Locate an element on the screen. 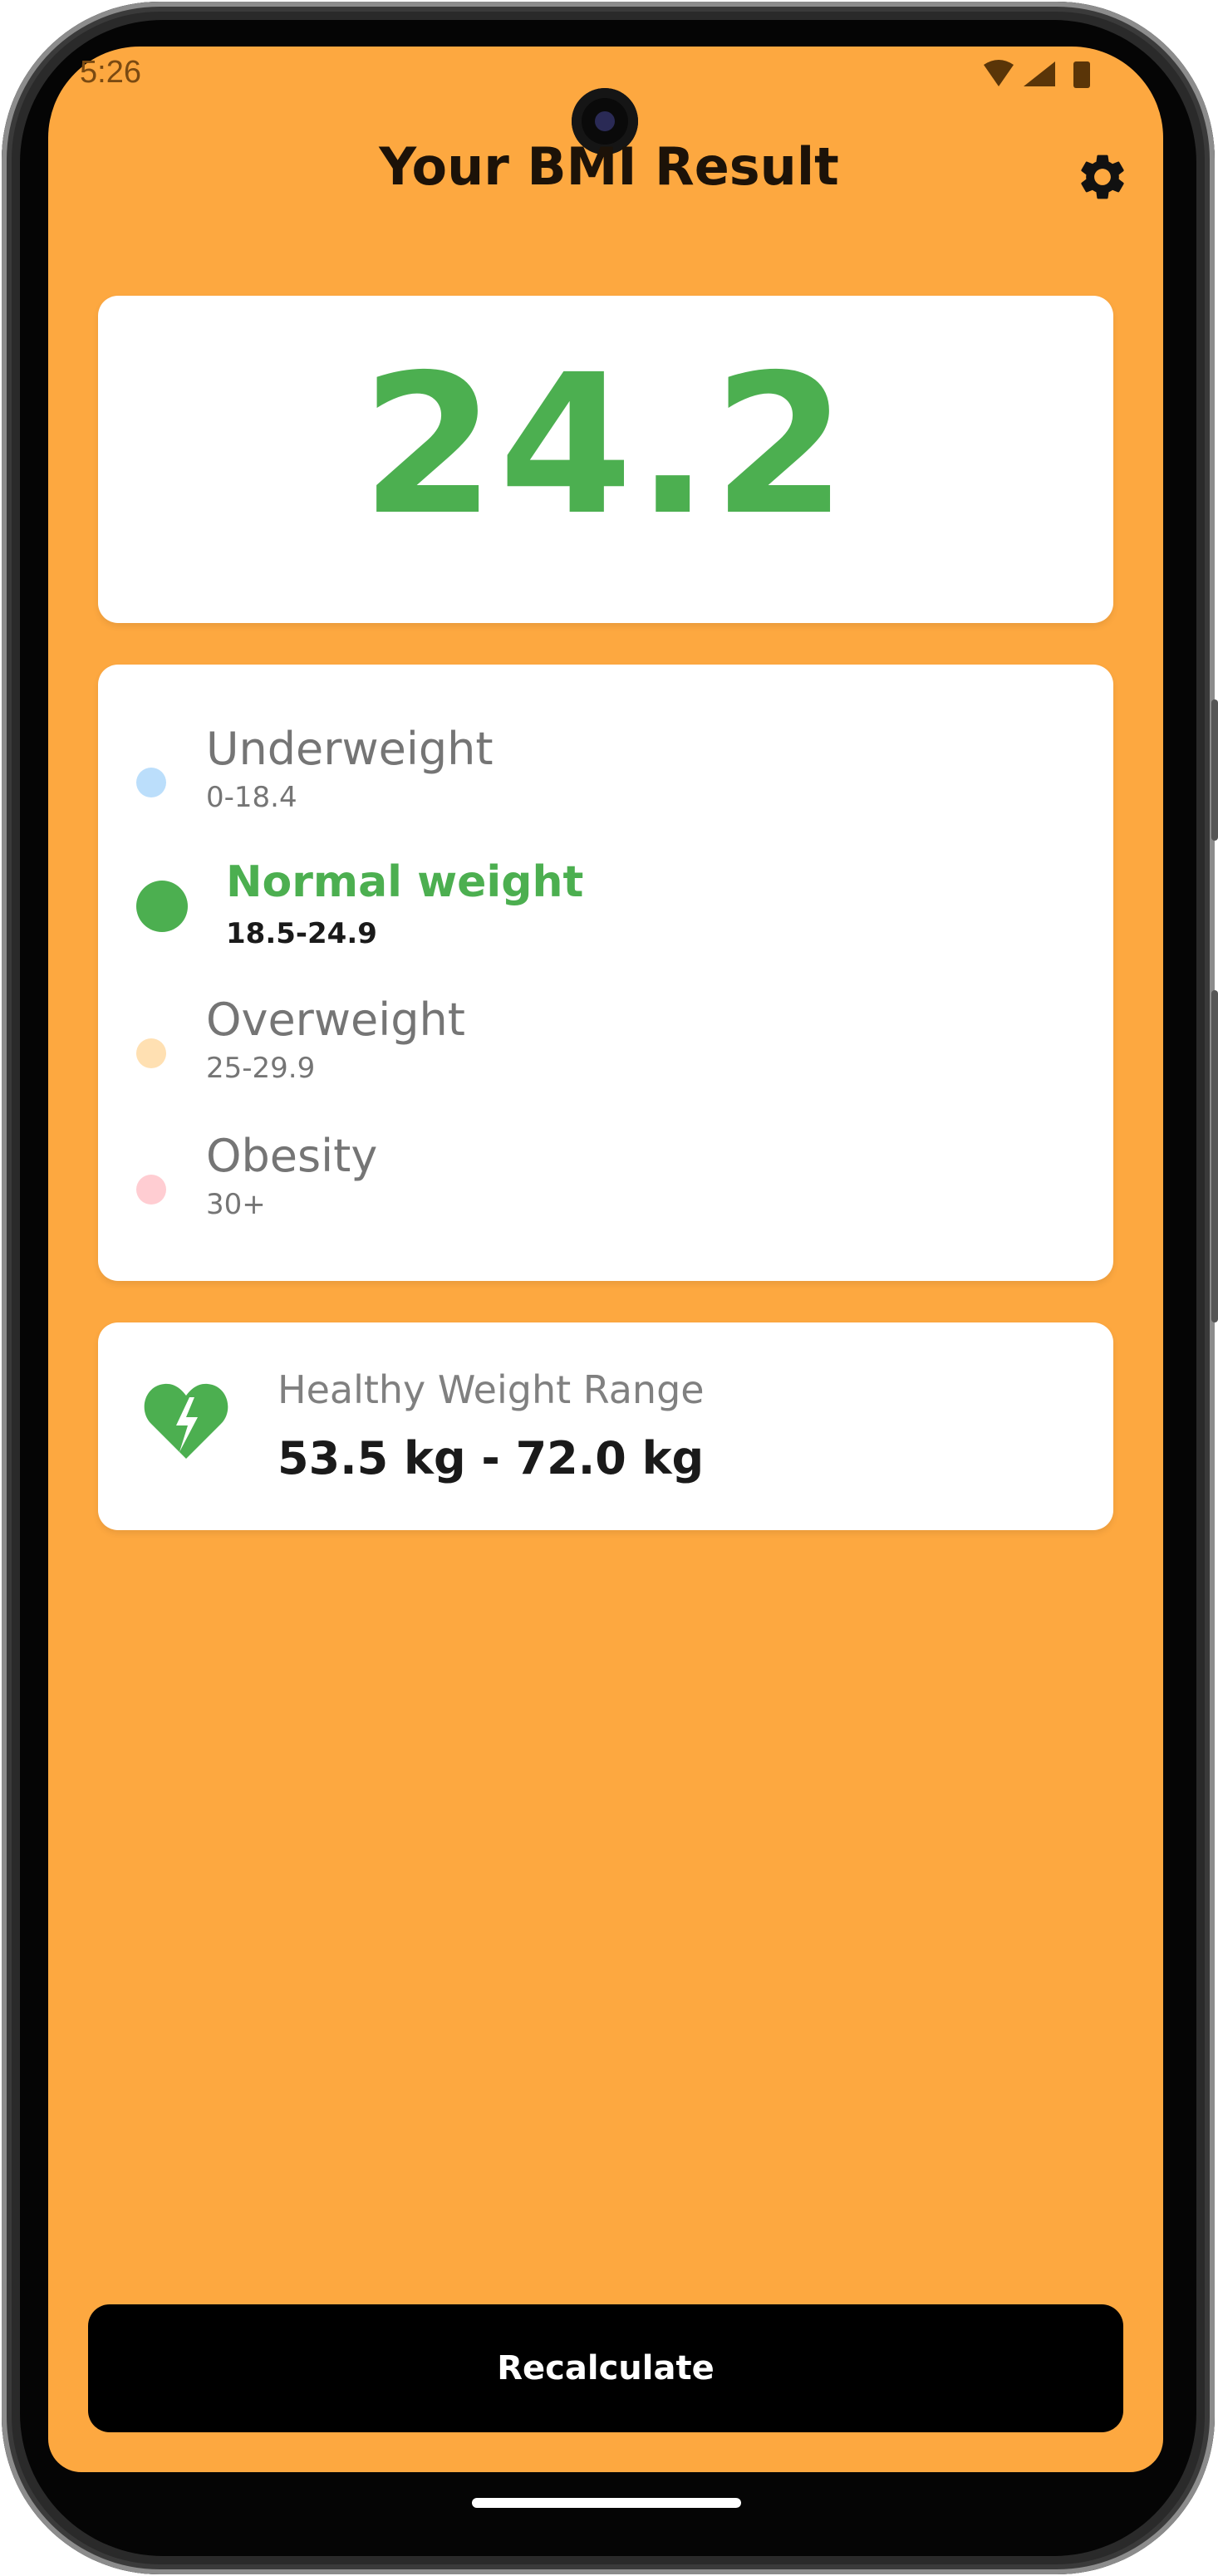 The width and height of the screenshot is (1218, 2576). status-icons is located at coordinates (1037, 74).